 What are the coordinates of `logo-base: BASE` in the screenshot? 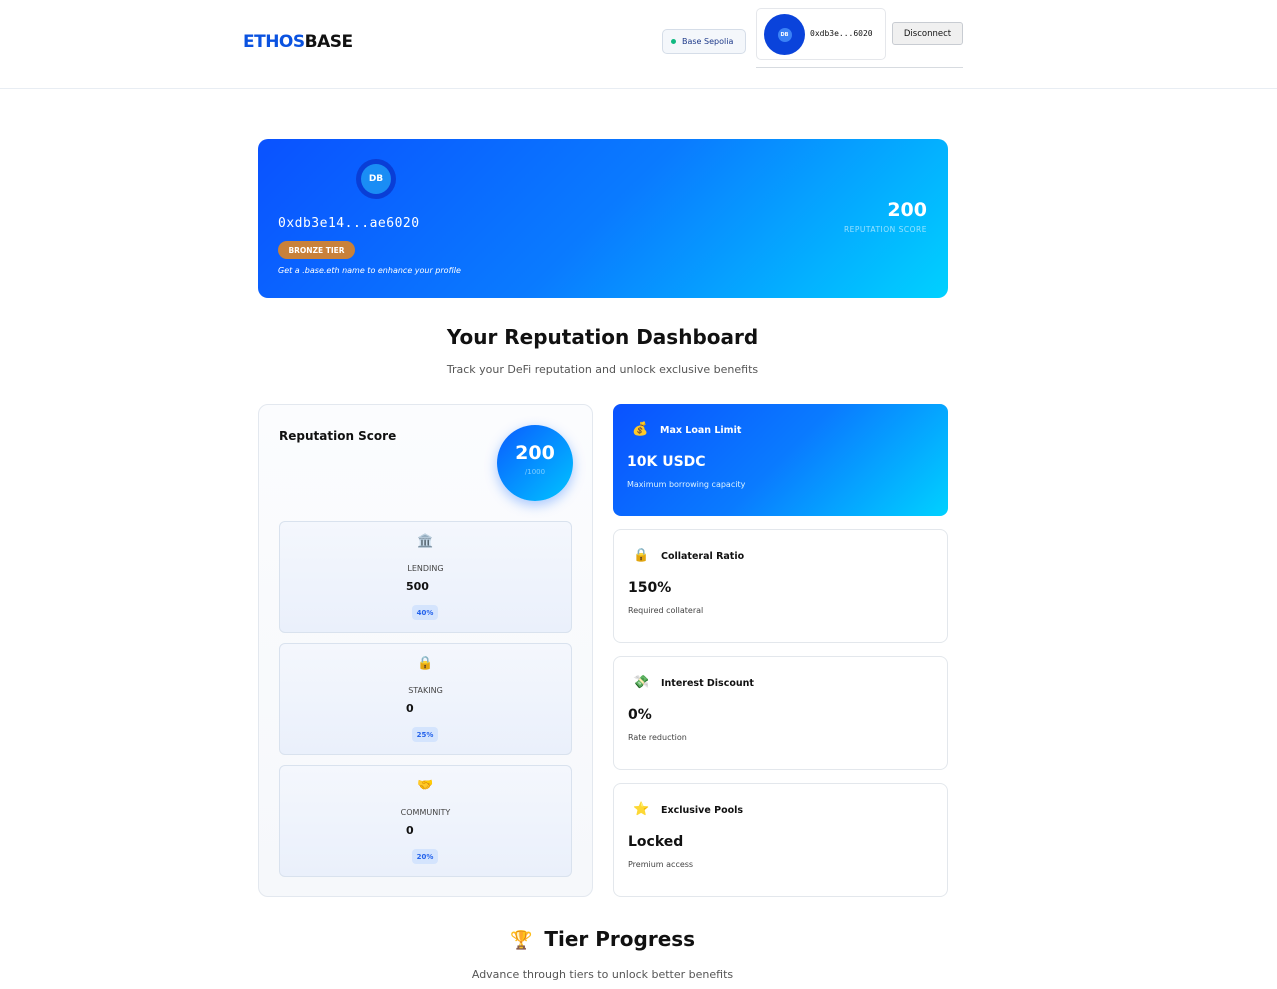 It's located at (328, 42).